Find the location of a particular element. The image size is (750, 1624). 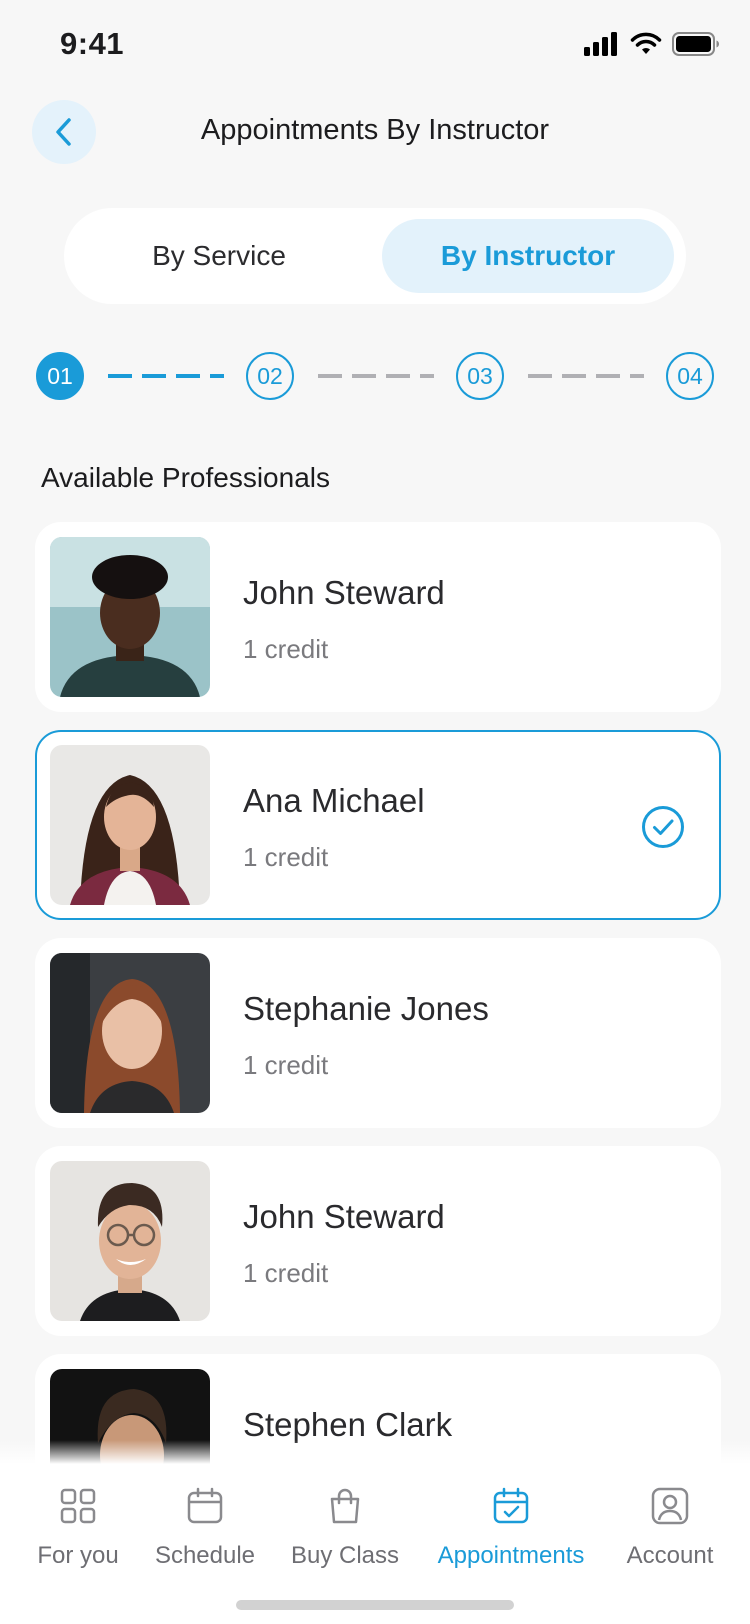

professional-card: Stephanie Jones 1 credit is located at coordinates (378, 1033).